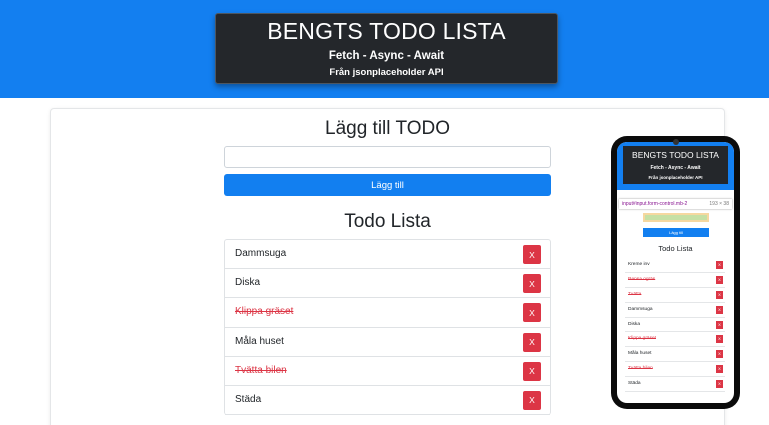 The height and width of the screenshot is (425, 769). Describe the element at coordinates (248, 399) in the screenshot. I see `todo-item-label: Städa` at that location.